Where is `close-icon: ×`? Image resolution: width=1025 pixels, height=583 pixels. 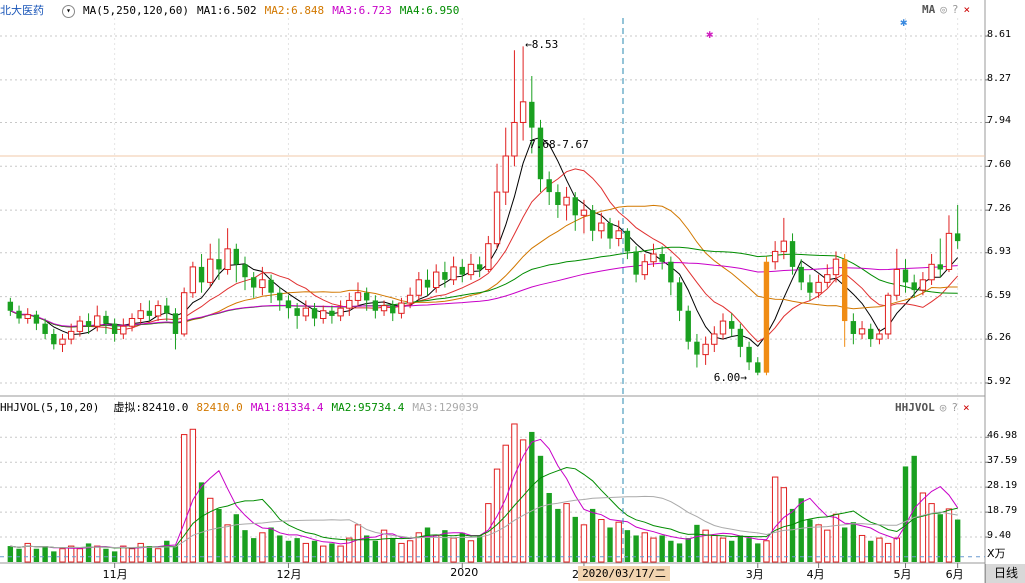
close-icon: × is located at coordinates (967, 9).